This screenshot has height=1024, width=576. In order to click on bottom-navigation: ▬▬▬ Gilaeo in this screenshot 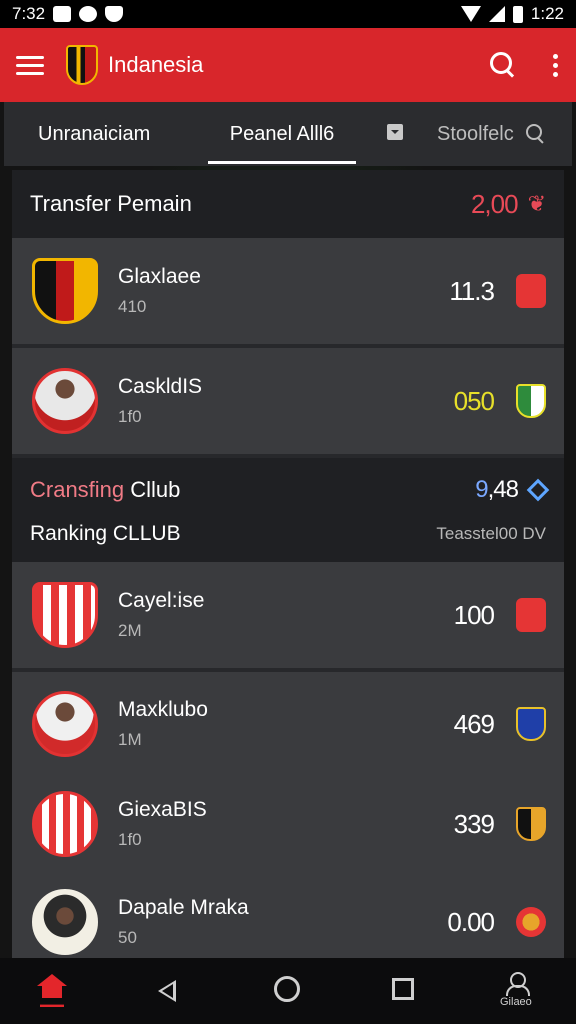, I will do `click(288, 991)`.